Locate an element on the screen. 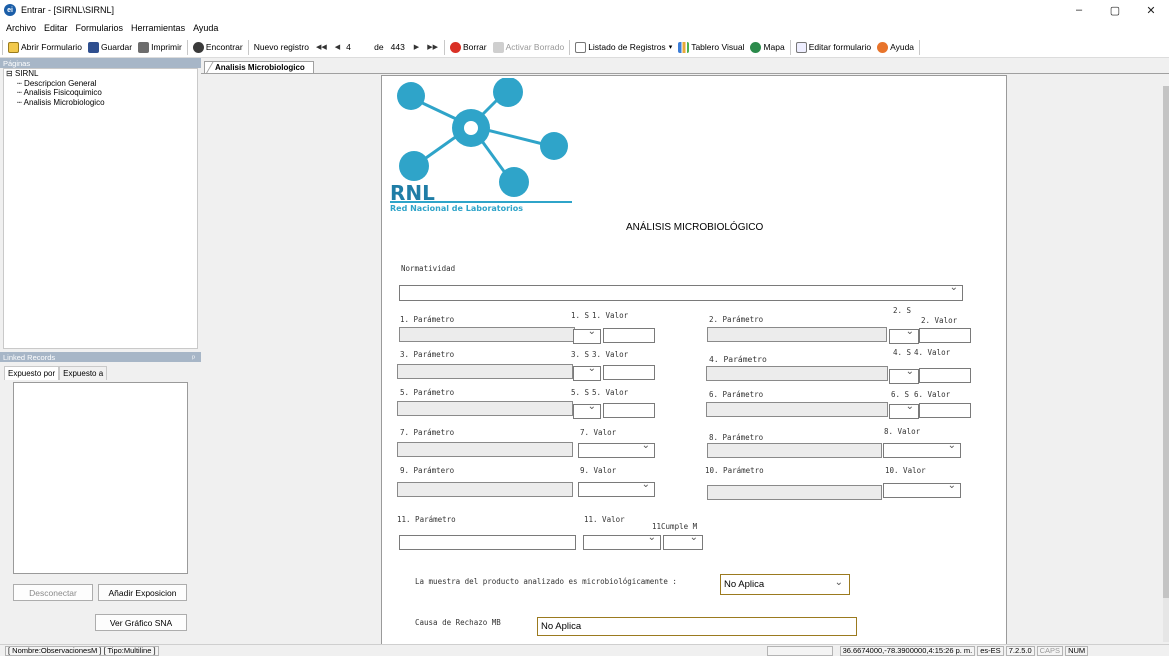 This screenshot has width=1169, height=656. valor2-field is located at coordinates (945, 335).